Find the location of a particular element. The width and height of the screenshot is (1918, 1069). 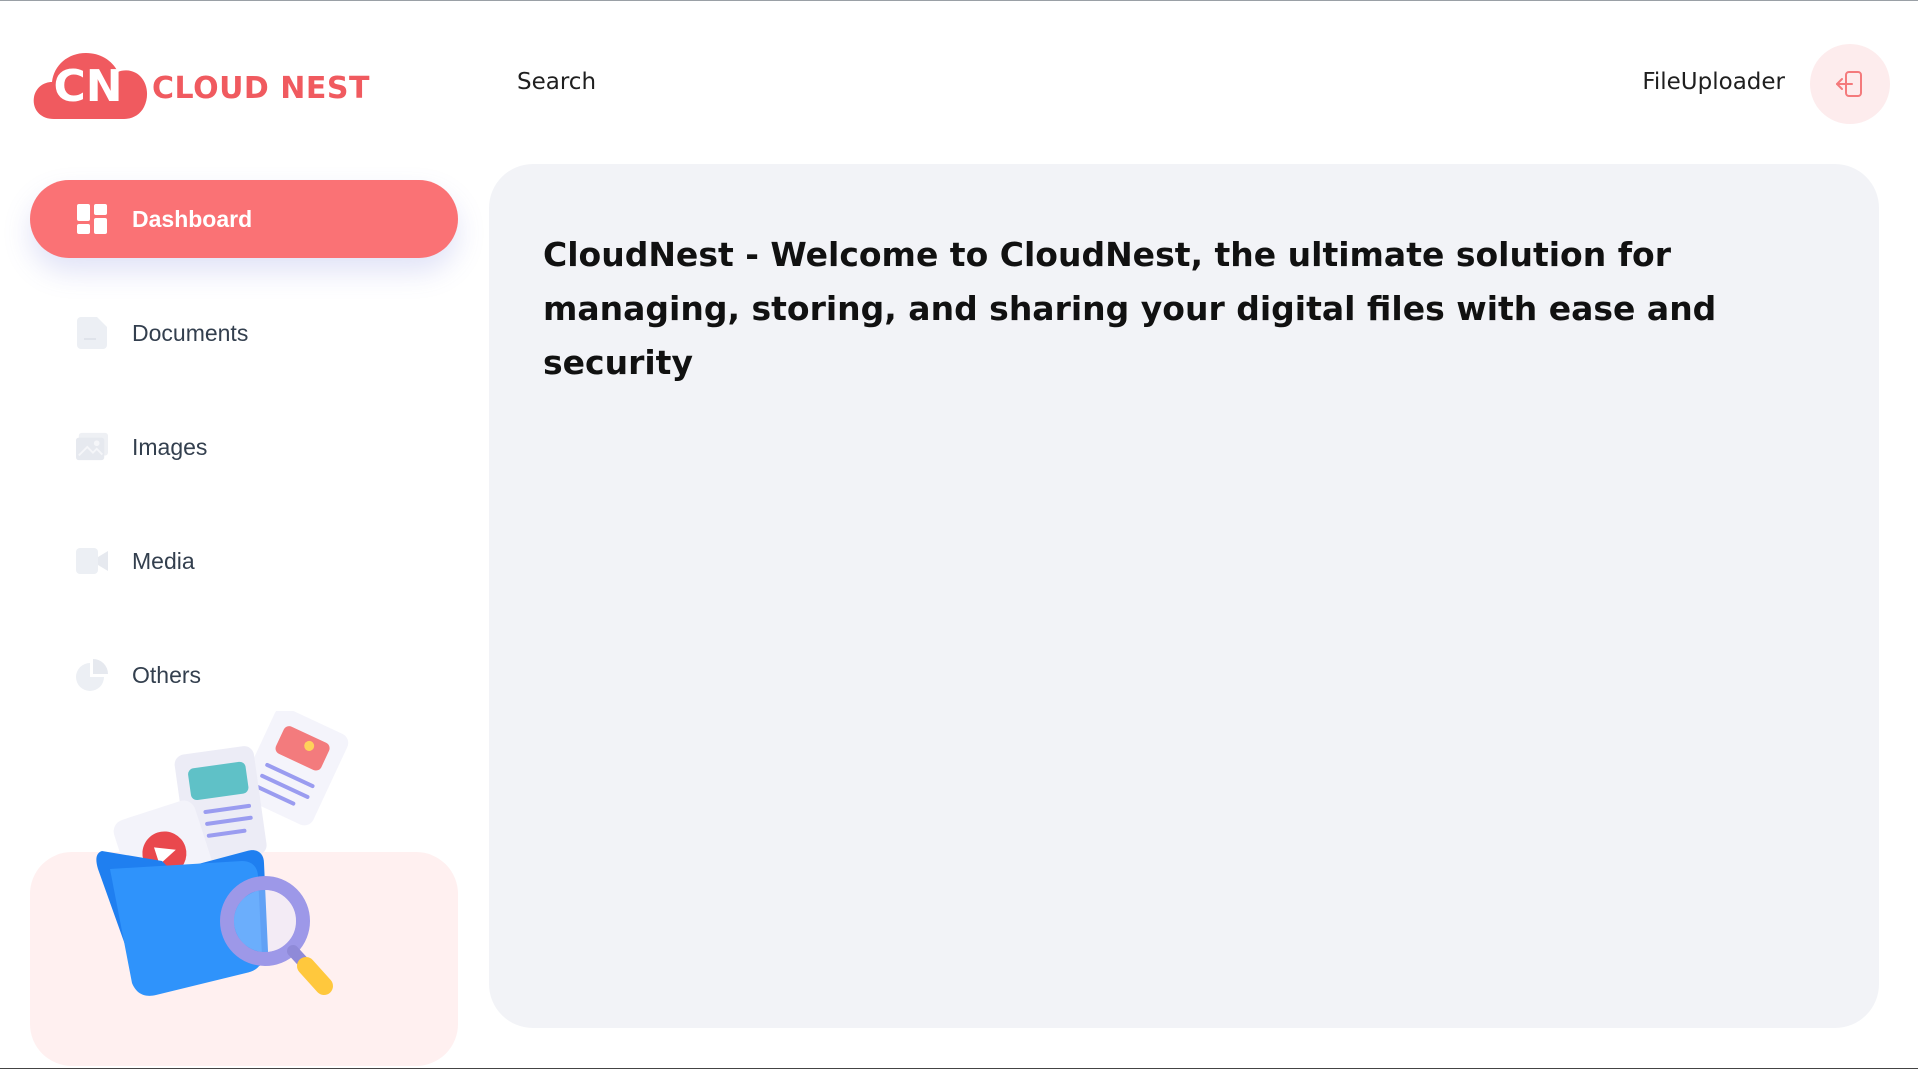

user-name: FileUploader is located at coordinates (1713, 82).